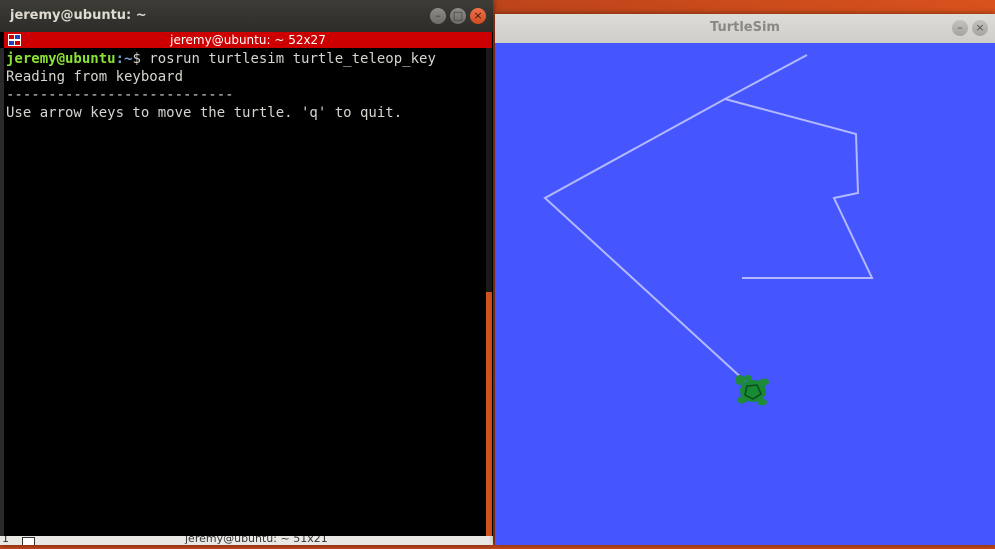 The image size is (995, 549). Describe the element at coordinates (95, 77) in the screenshot. I see `terminal-line: Reading from keyboard` at that location.